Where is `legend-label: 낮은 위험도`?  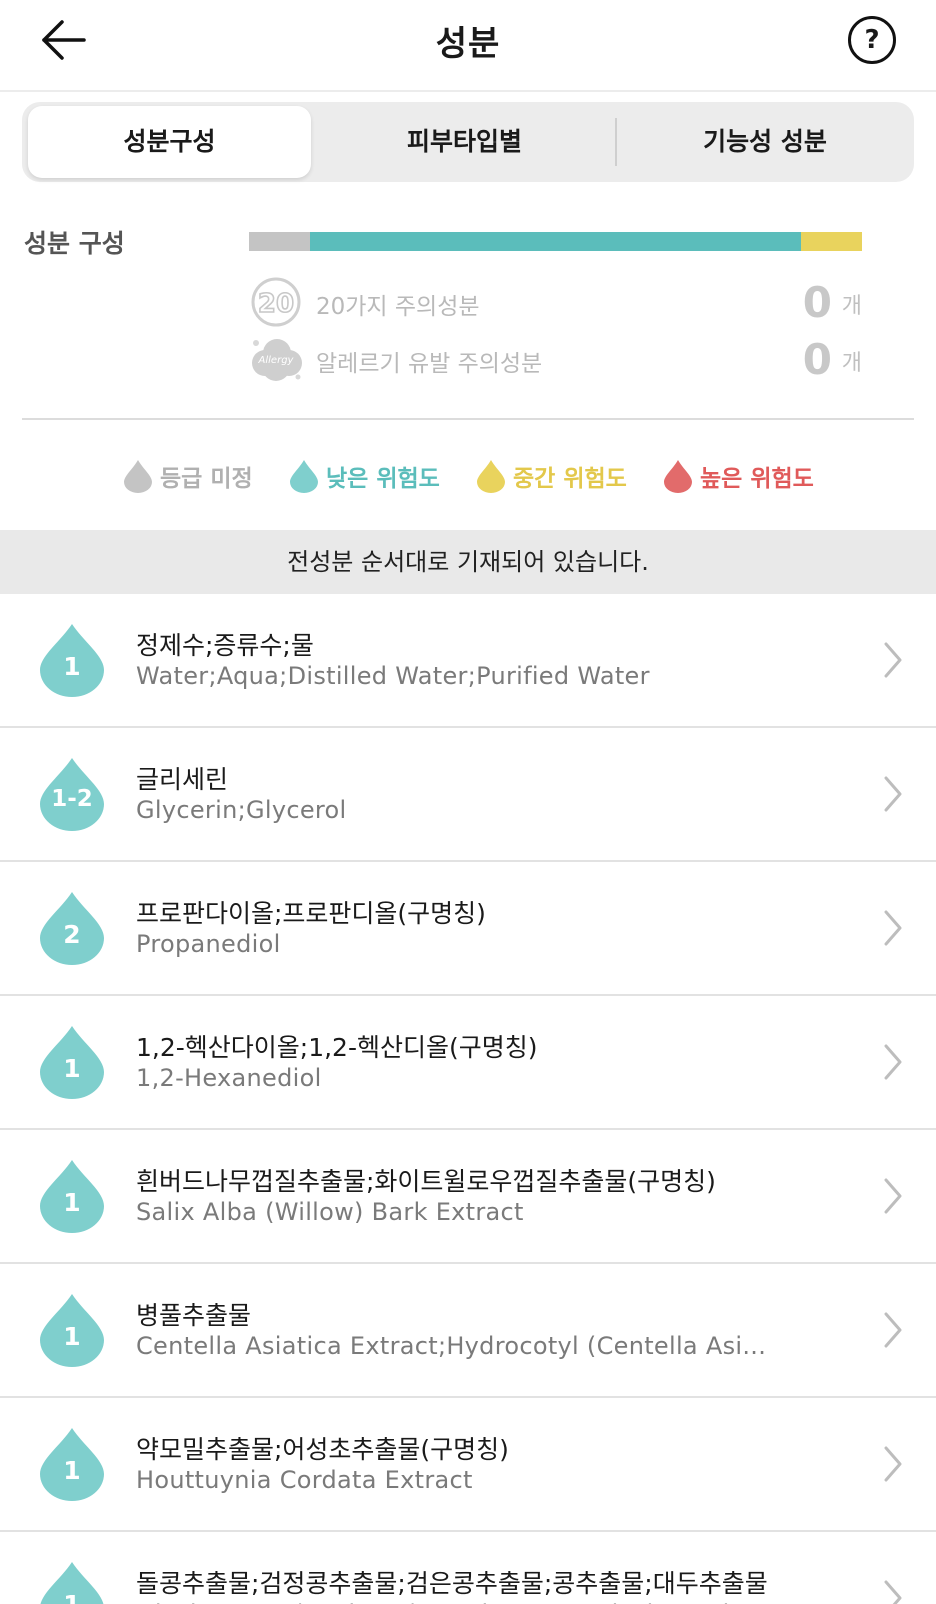 legend-label: 낮은 위험도 is located at coordinates (383, 479).